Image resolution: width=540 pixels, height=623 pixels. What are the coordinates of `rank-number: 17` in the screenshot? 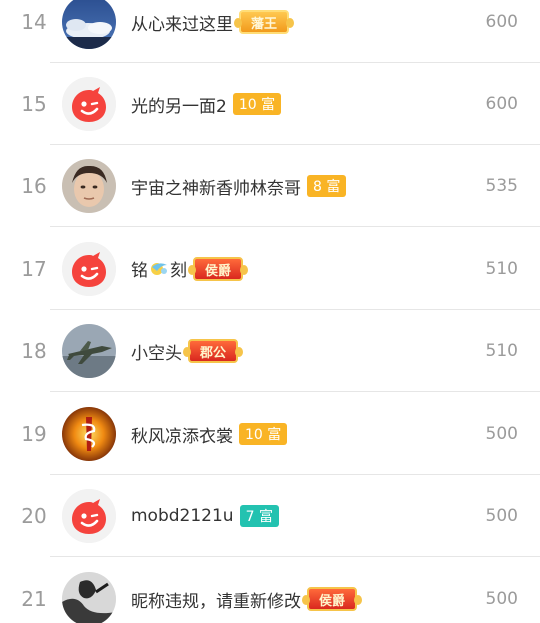 It's located at (34, 269).